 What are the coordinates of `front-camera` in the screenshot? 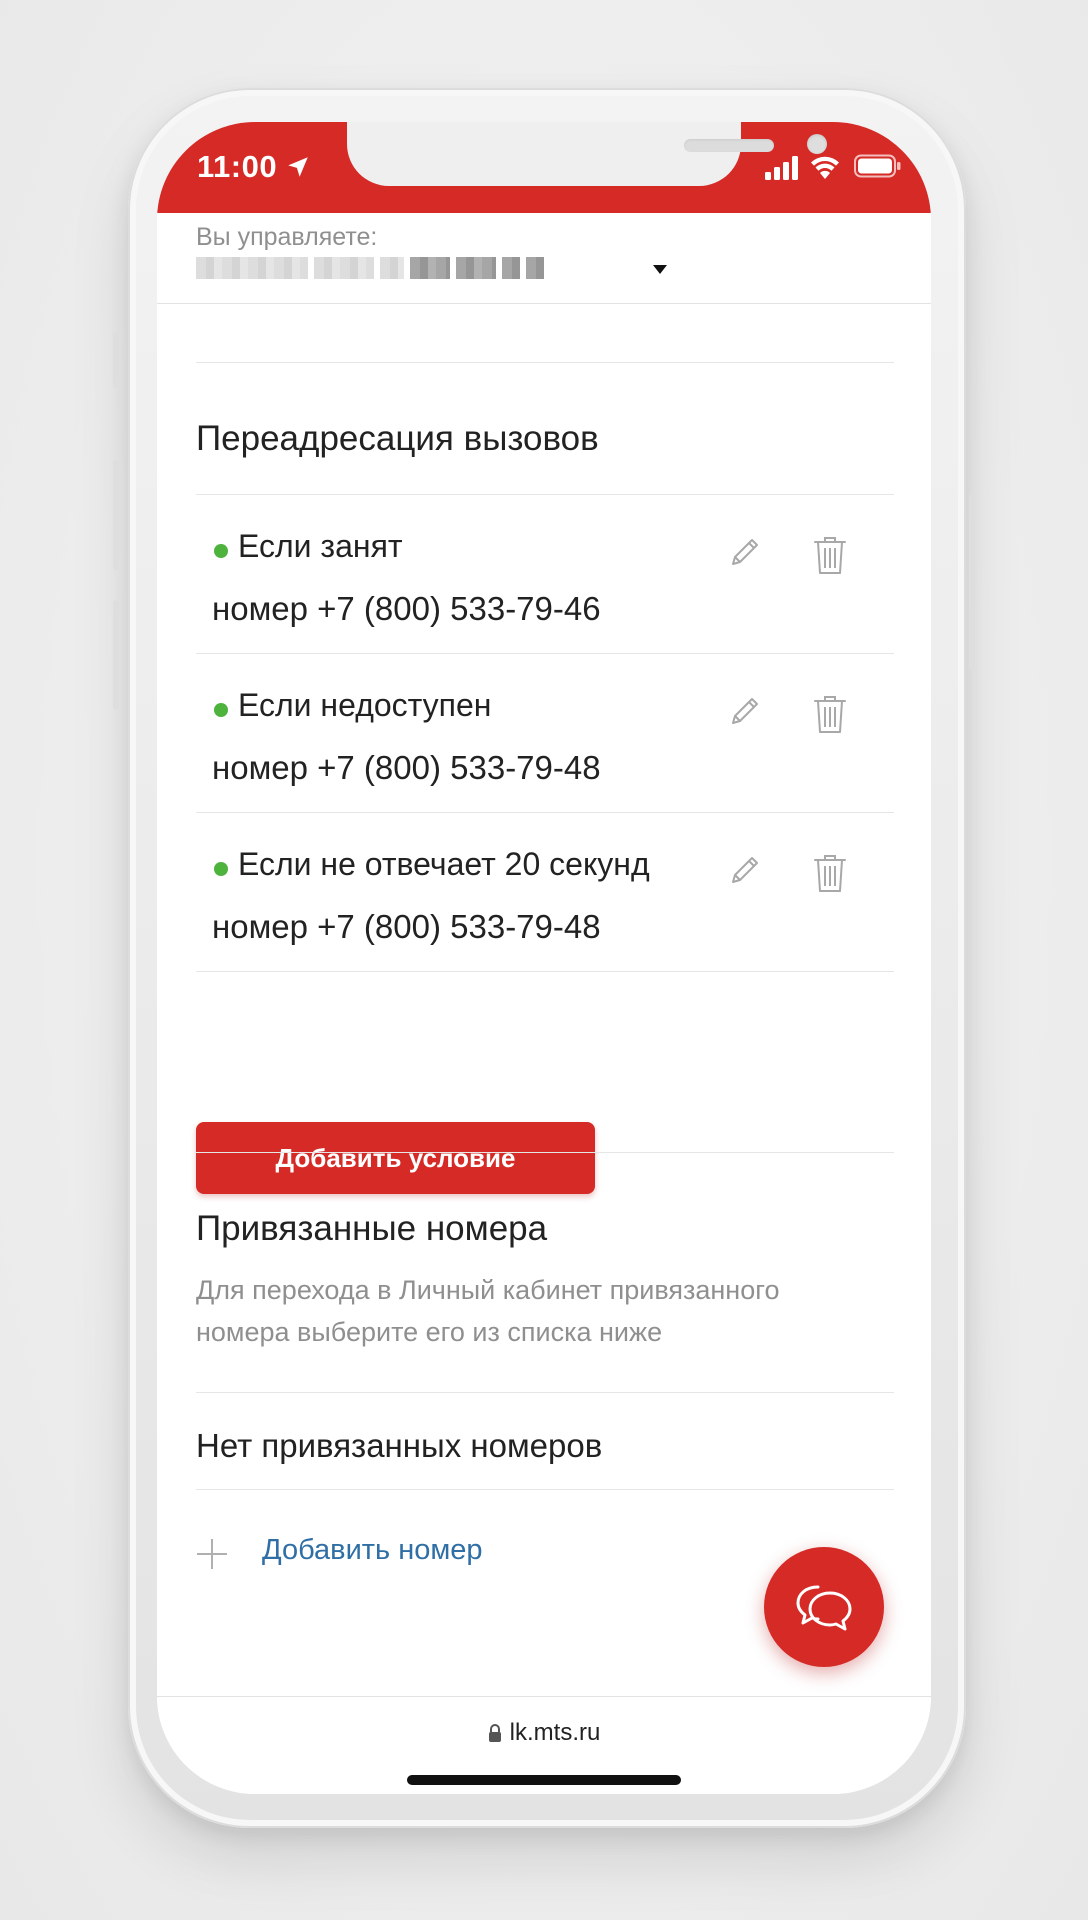 It's located at (817, 144).